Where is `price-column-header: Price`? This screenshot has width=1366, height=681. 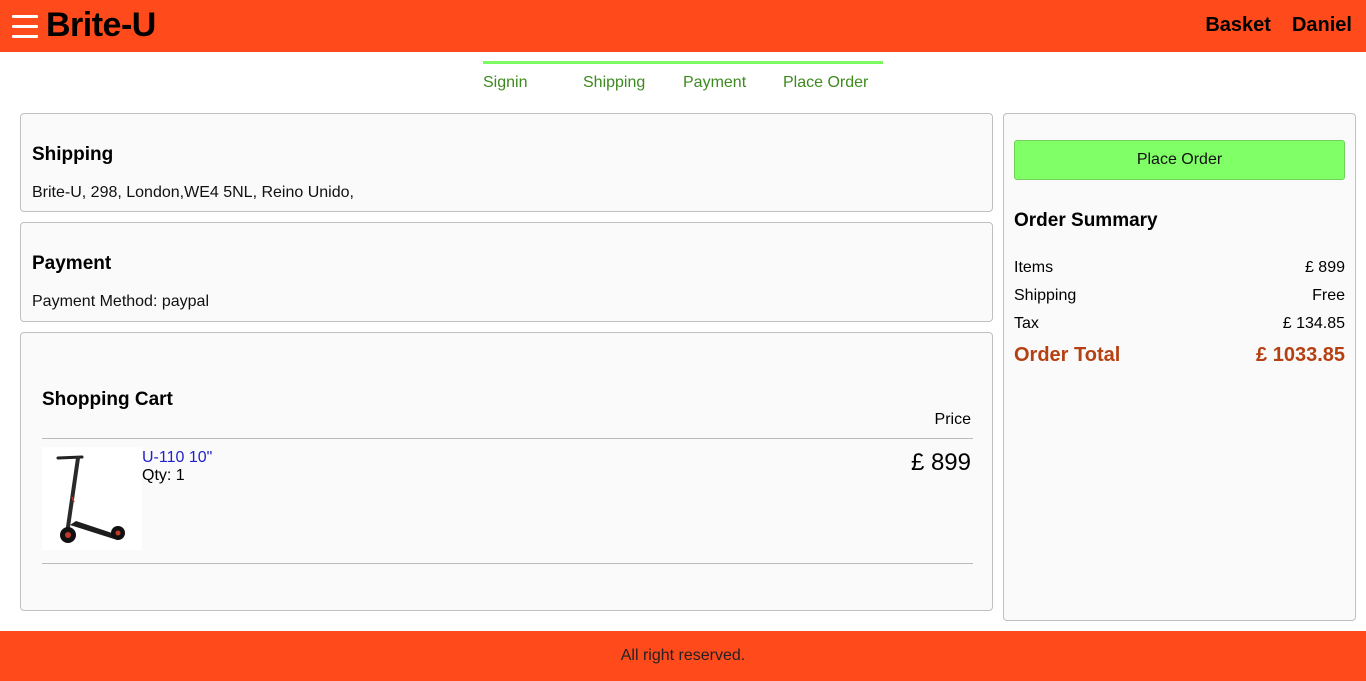
price-column-header: Price is located at coordinates (952, 419).